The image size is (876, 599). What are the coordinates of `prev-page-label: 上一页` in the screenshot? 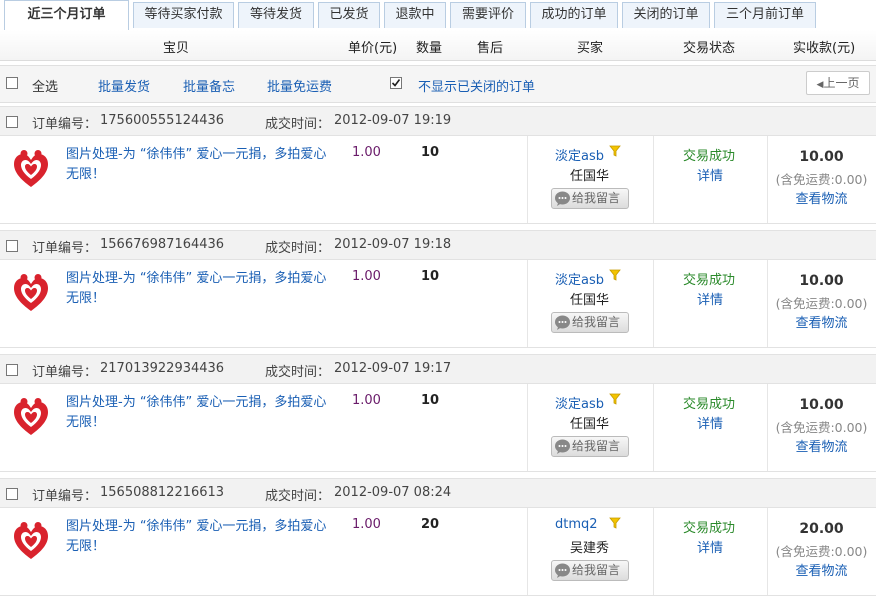 It's located at (841, 83).